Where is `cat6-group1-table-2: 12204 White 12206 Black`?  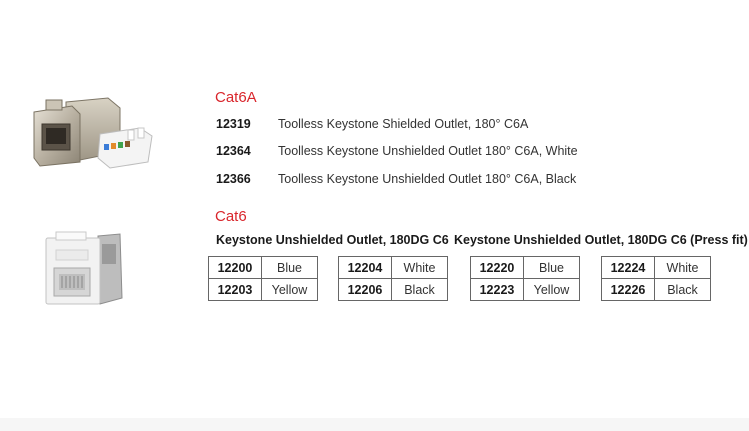
cat6-group1-table-2: 12204 White 12206 Black is located at coordinates (393, 278).